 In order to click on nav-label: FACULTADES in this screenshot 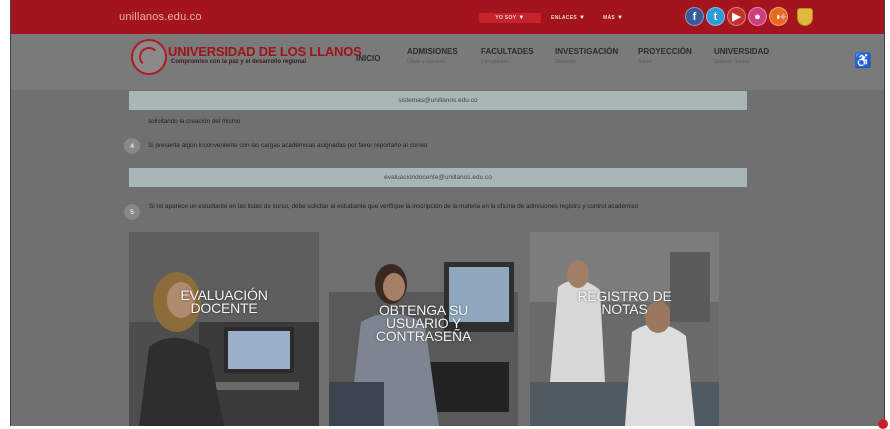, I will do `click(507, 51)`.